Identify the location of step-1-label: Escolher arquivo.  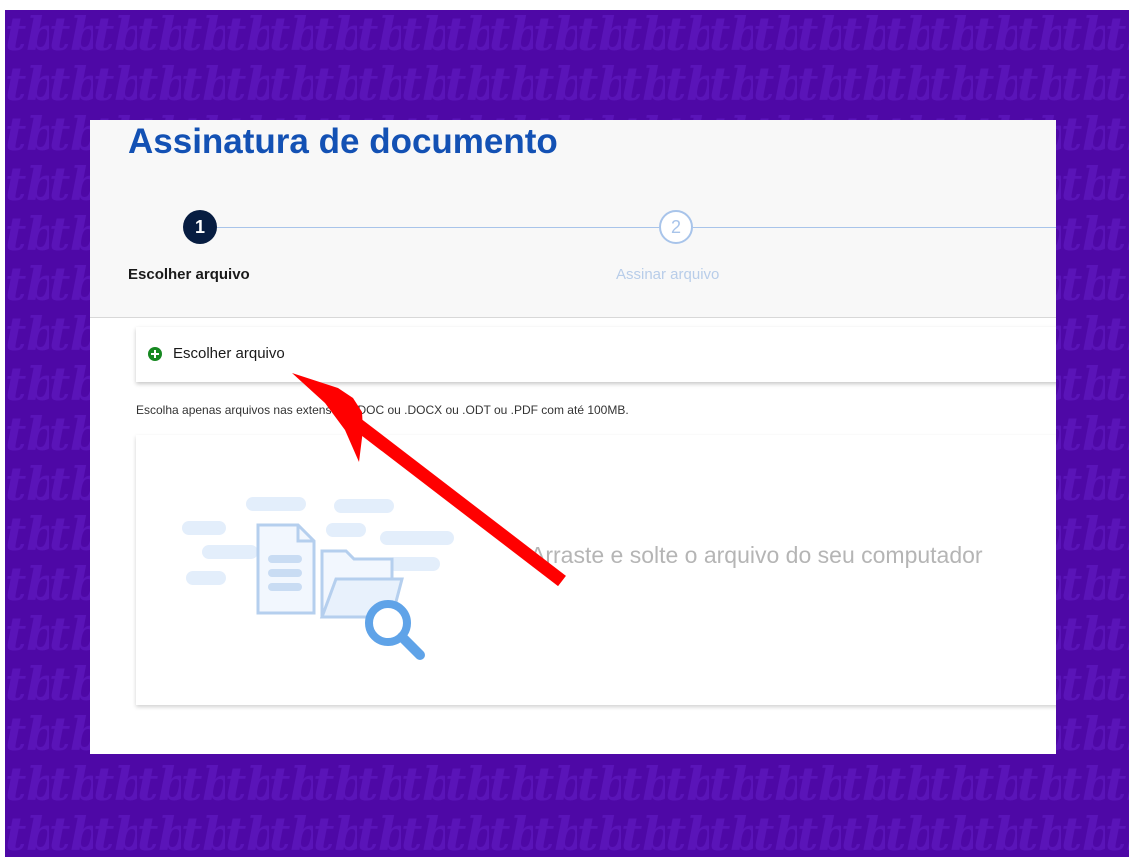
(189, 274).